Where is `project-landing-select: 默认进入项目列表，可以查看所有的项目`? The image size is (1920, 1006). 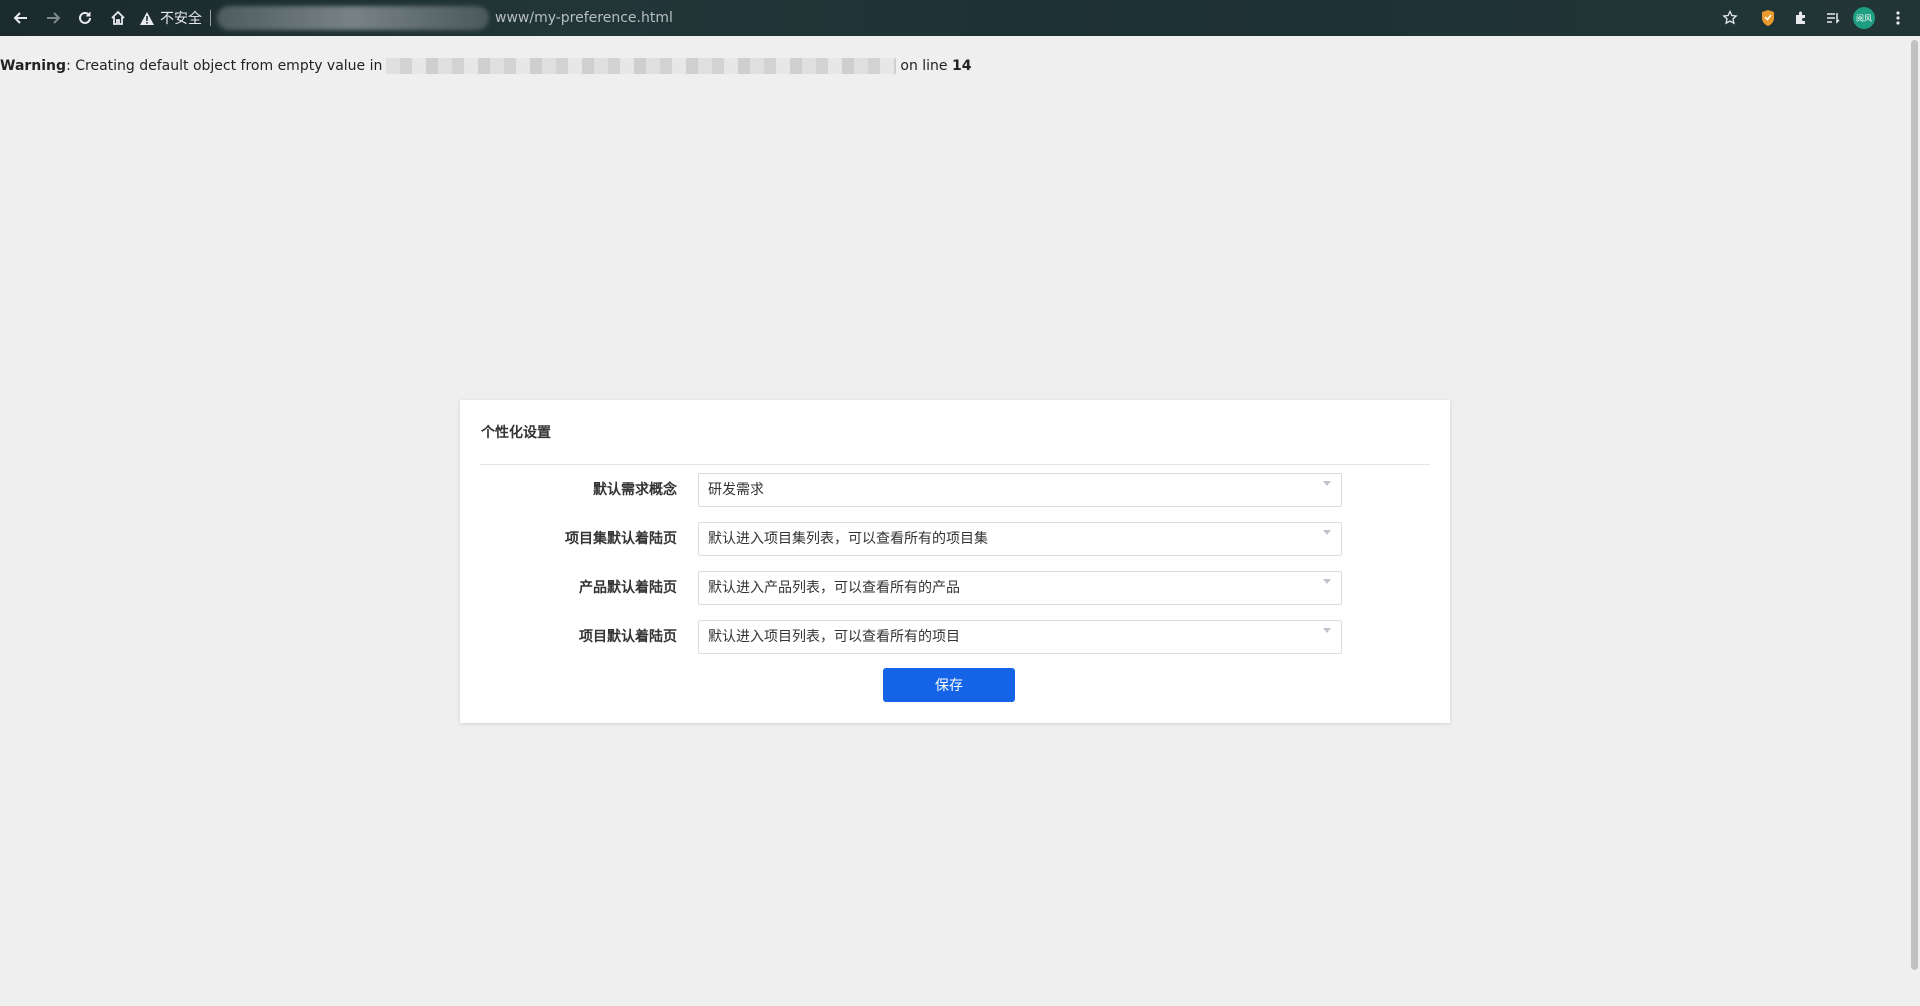
project-landing-select: 默认进入项目列表，可以查看所有的项目 is located at coordinates (1020, 637).